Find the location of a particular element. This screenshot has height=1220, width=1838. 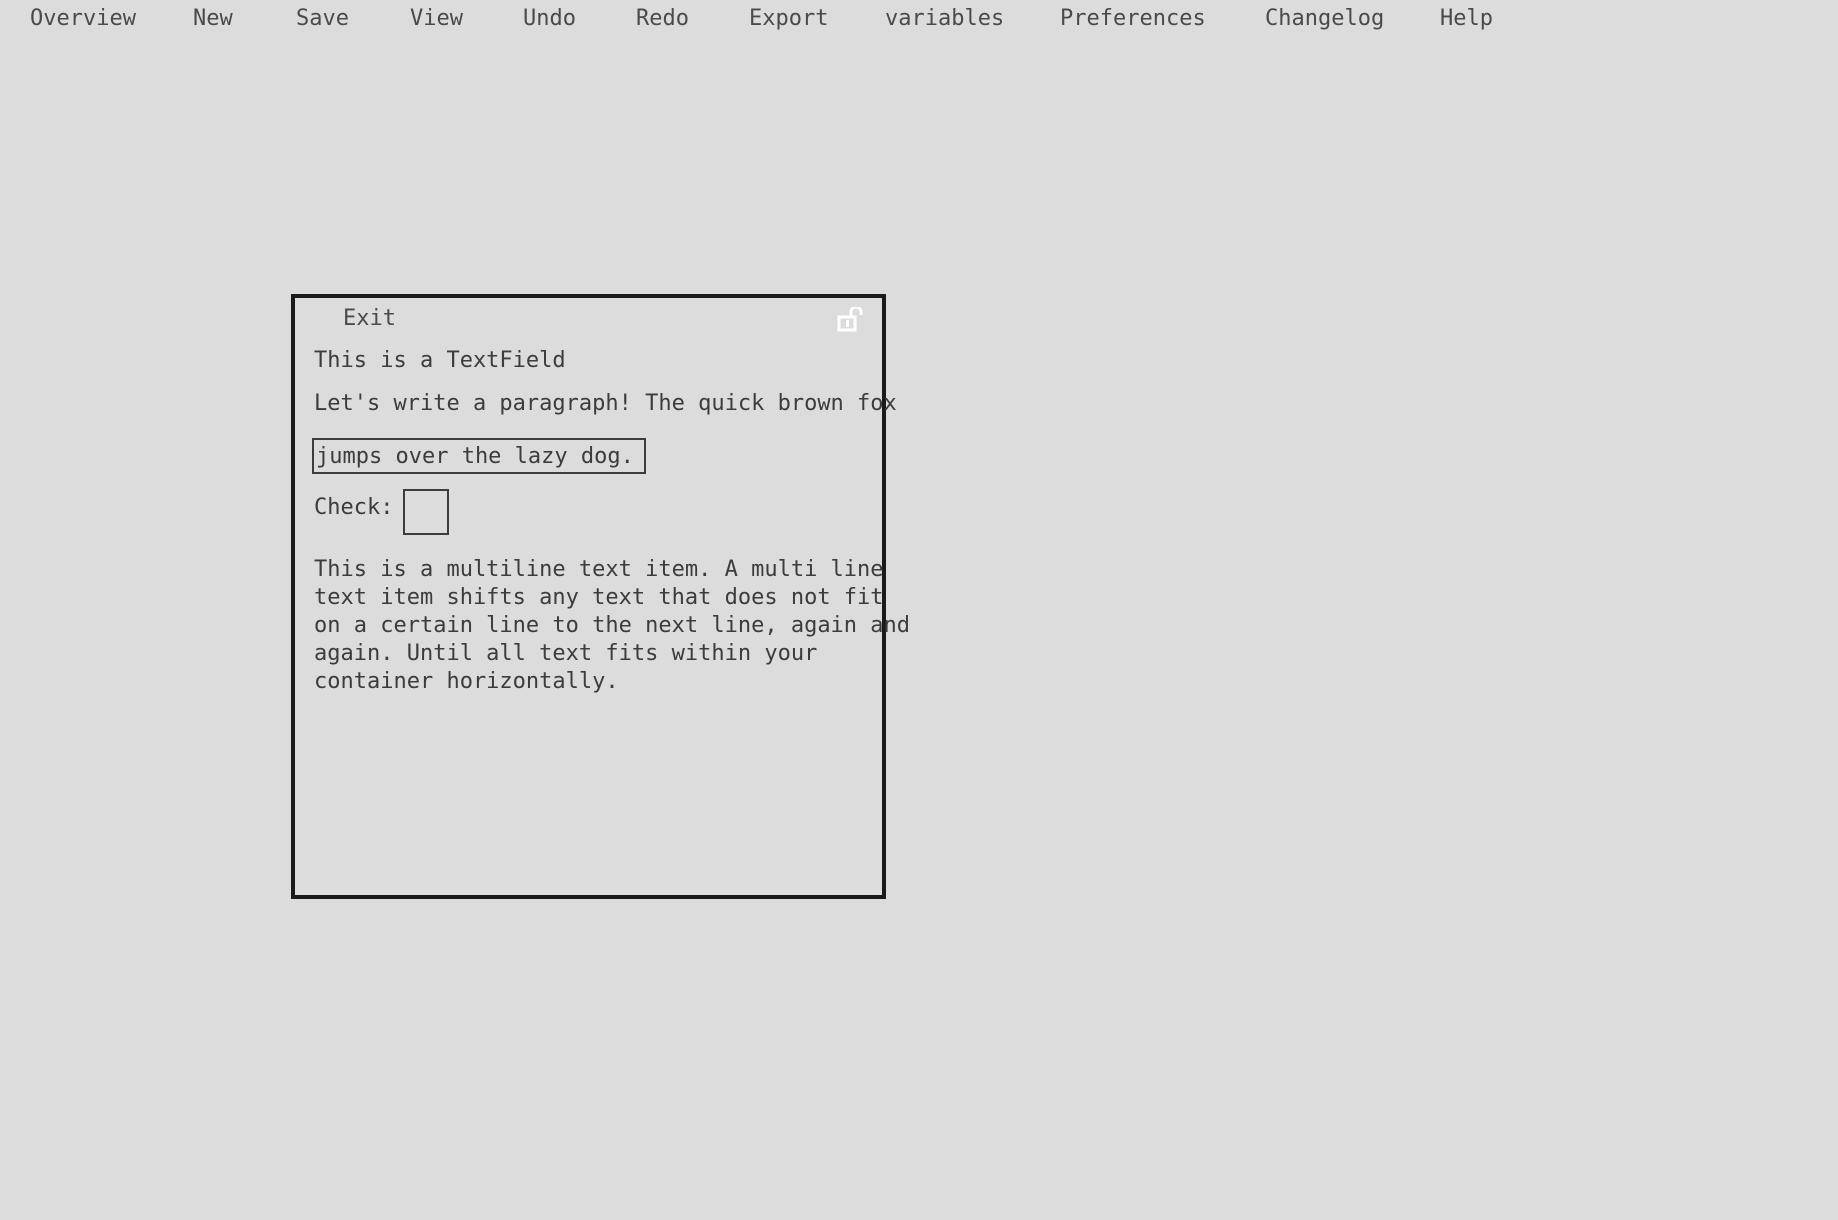

menu-item-overview: Overview is located at coordinates (83, 19).